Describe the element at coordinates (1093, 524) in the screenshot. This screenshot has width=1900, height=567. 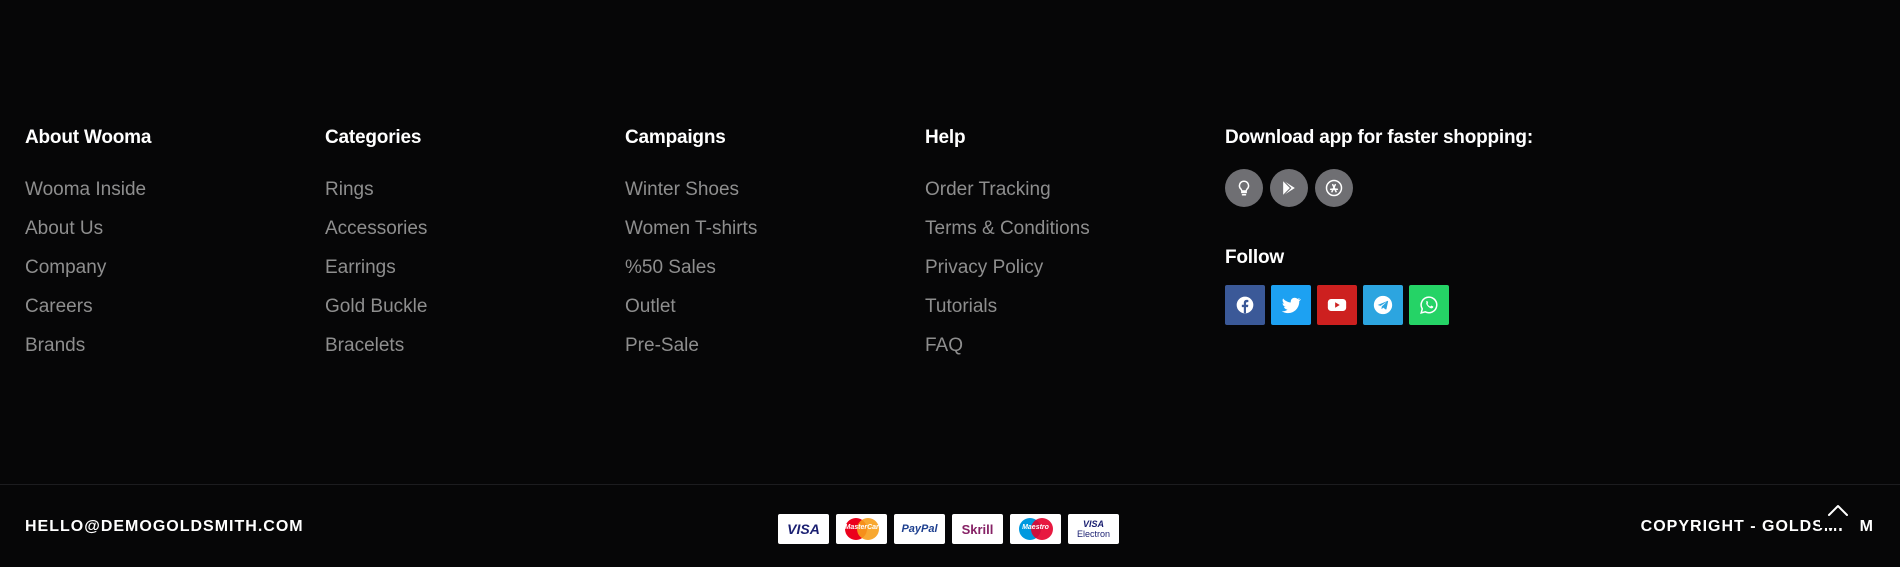
I see `visa-electron-label-1: VISA` at that location.